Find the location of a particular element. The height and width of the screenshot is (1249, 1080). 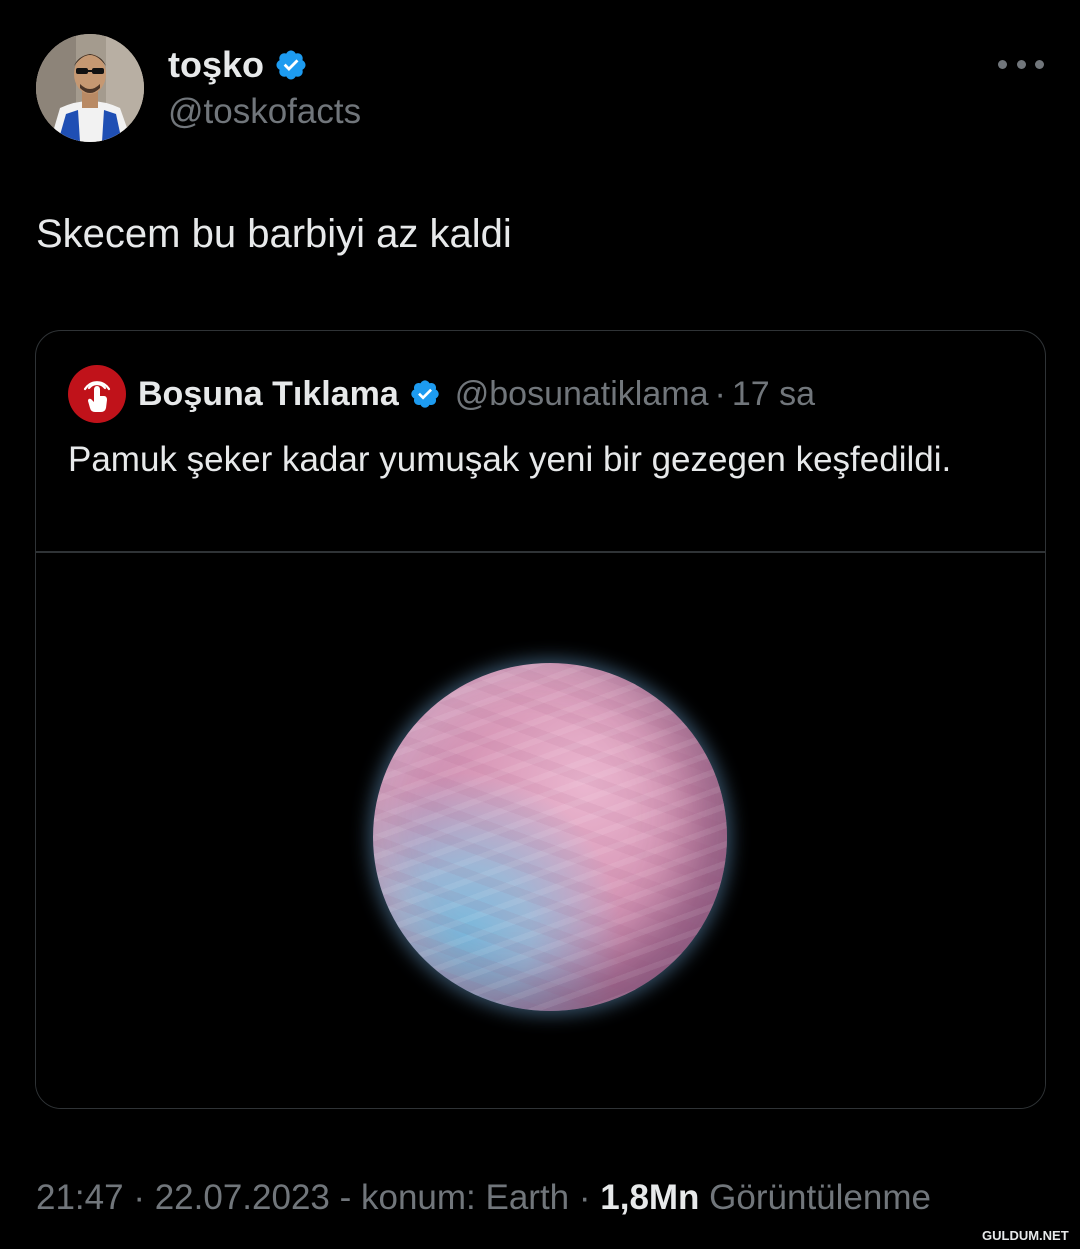

quoted-author-avatar is located at coordinates (97, 394).